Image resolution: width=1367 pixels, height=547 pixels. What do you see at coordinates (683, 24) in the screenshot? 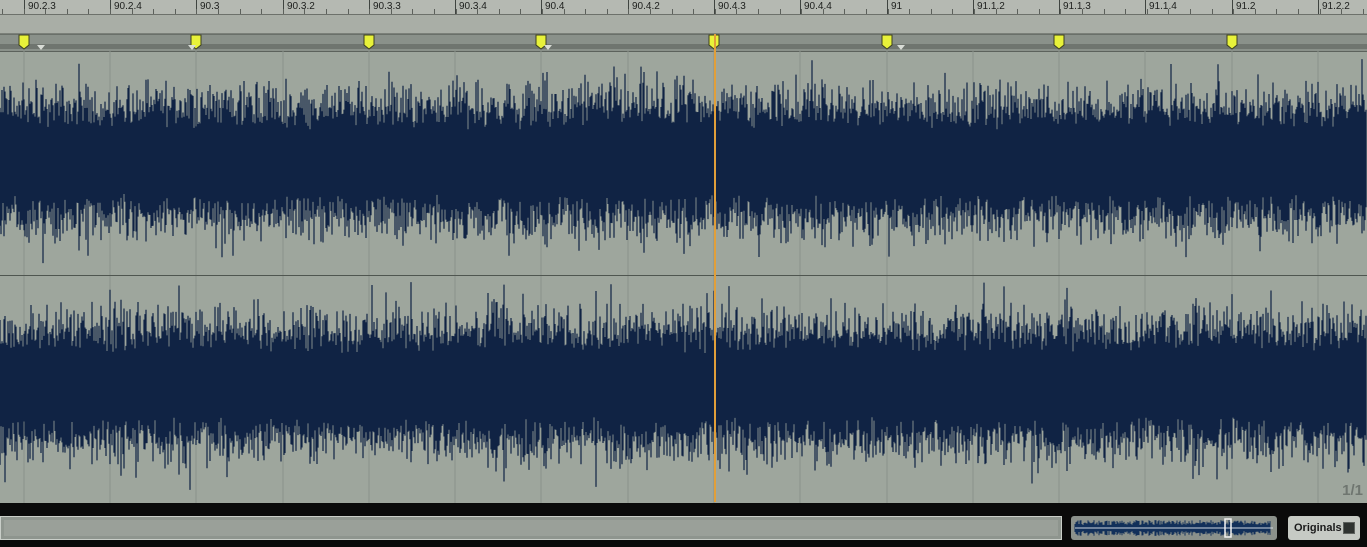
I see `ruler-gap` at bounding box center [683, 24].